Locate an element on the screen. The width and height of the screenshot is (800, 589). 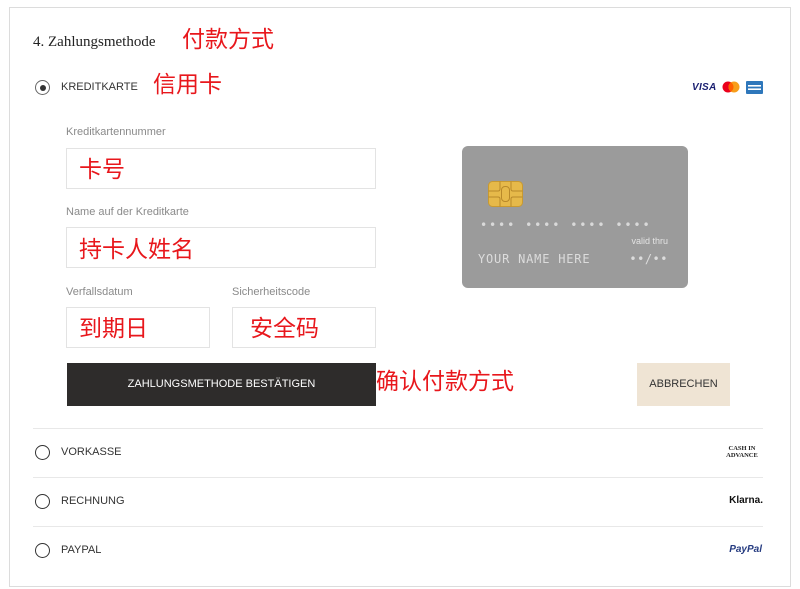
mastercard-logo is located at coordinates (731, 87).